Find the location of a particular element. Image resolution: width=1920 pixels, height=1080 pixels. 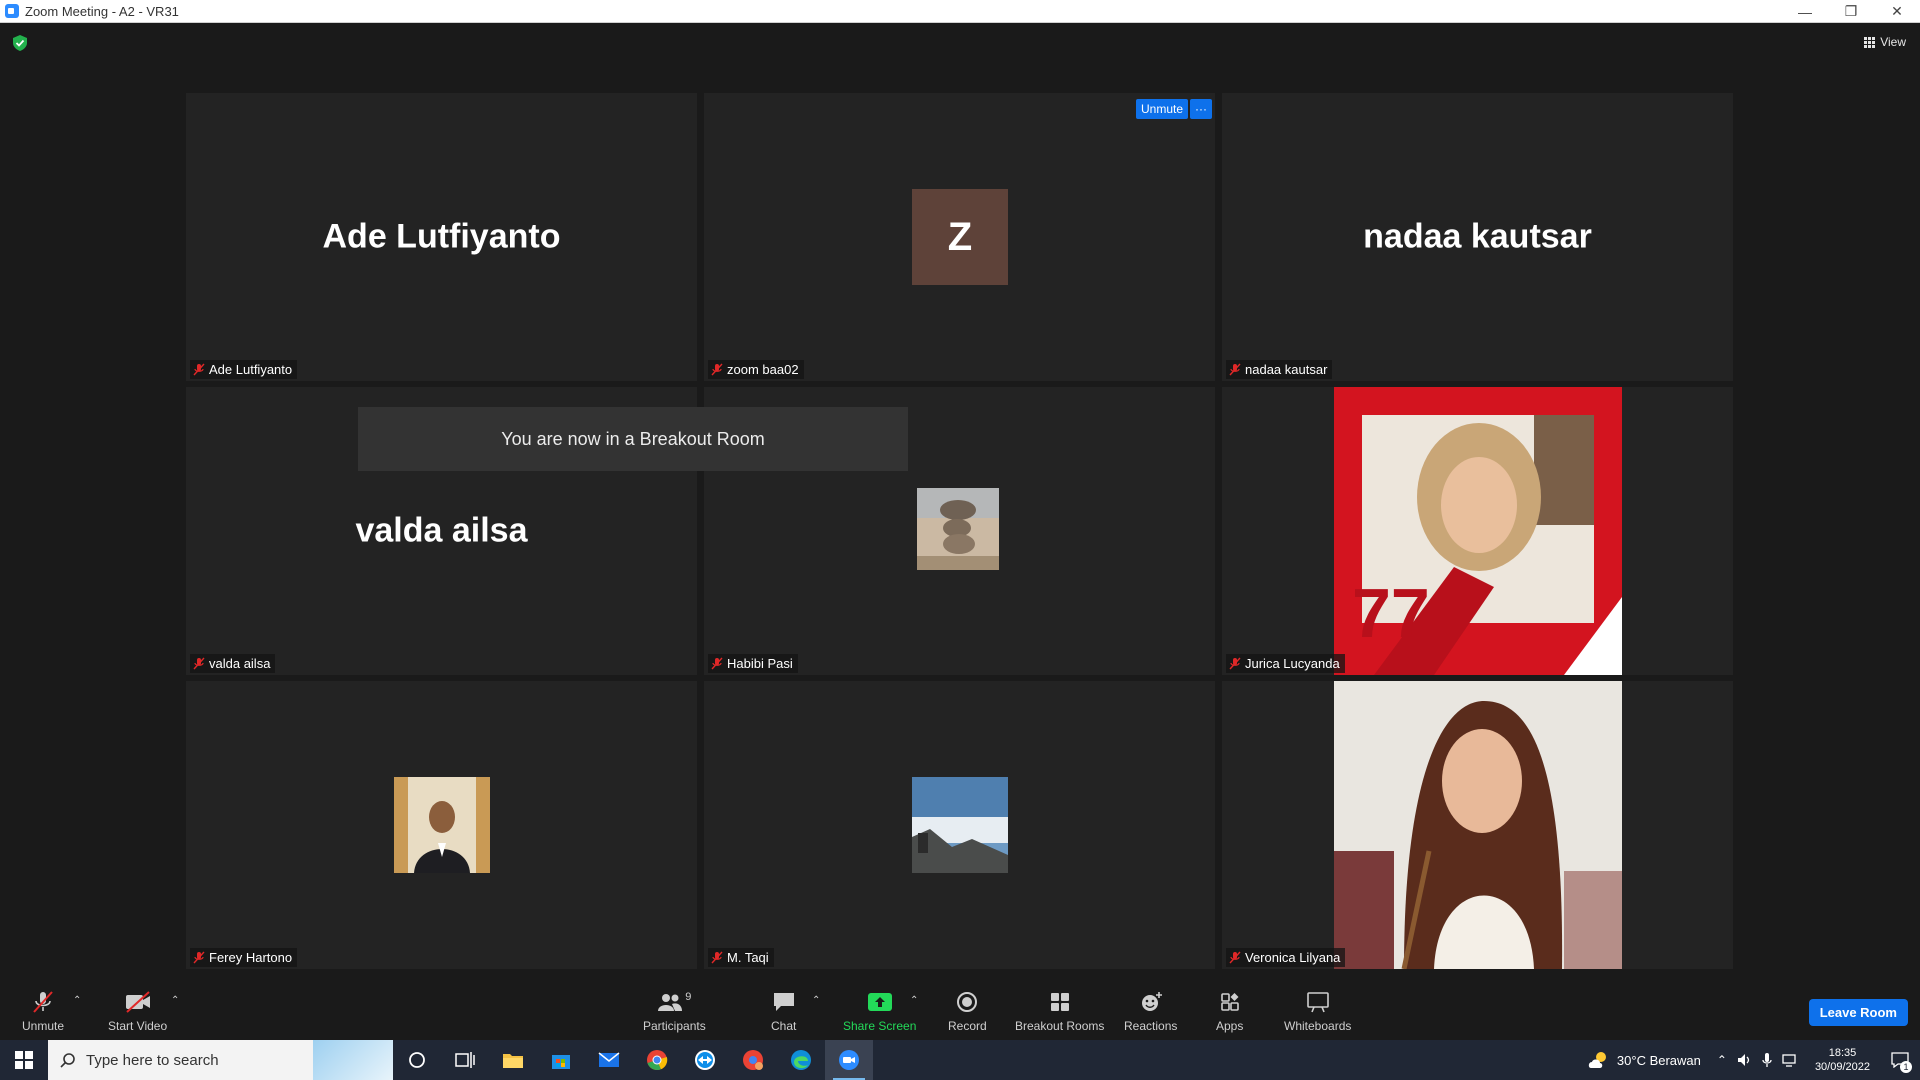

share-options-chevron-icon: ⌃ is located at coordinates (914, 1000).